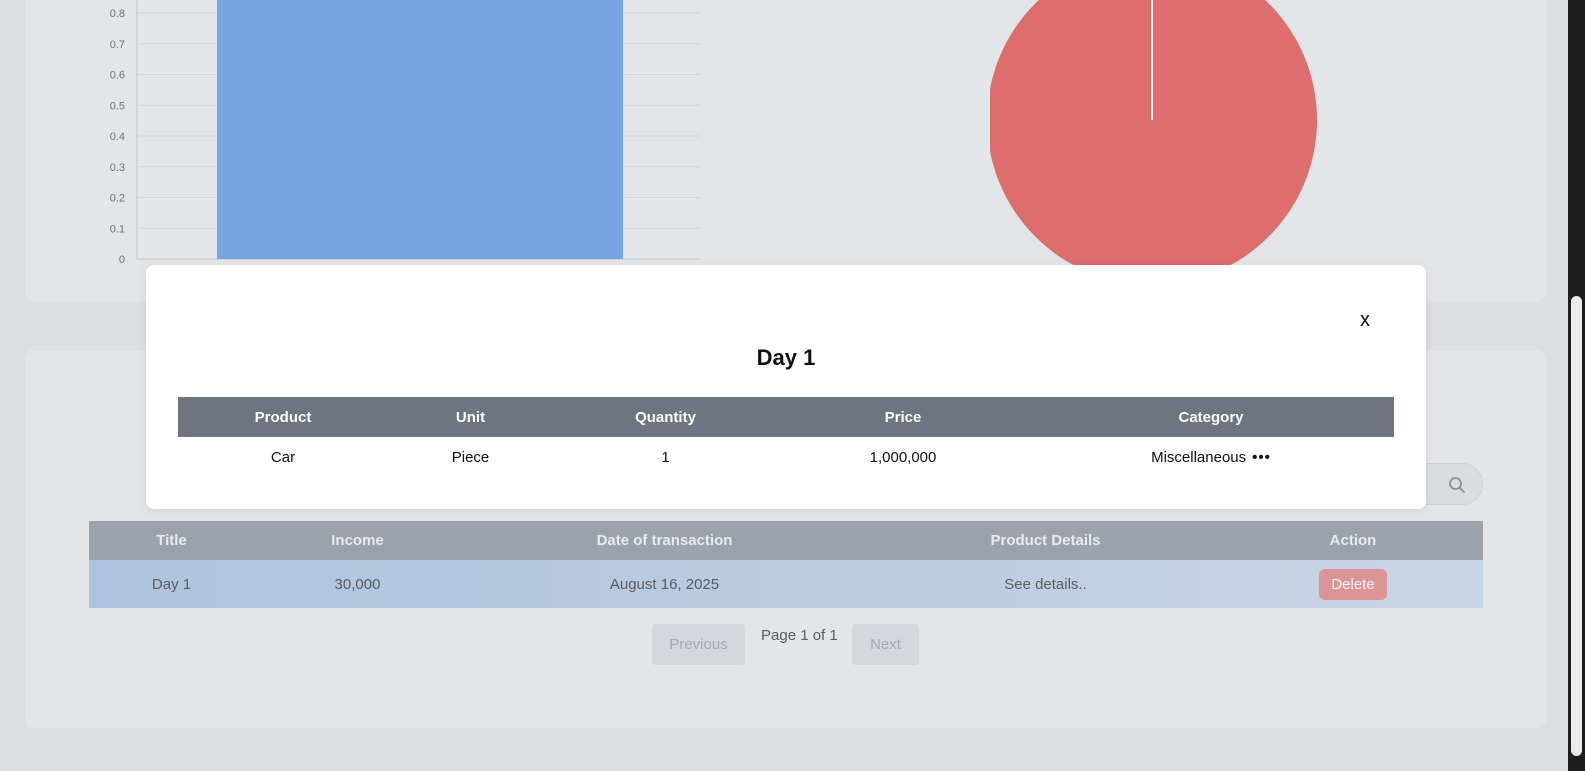 The image size is (1585, 771). I want to click on header-quantity: Quantity, so click(665, 417).